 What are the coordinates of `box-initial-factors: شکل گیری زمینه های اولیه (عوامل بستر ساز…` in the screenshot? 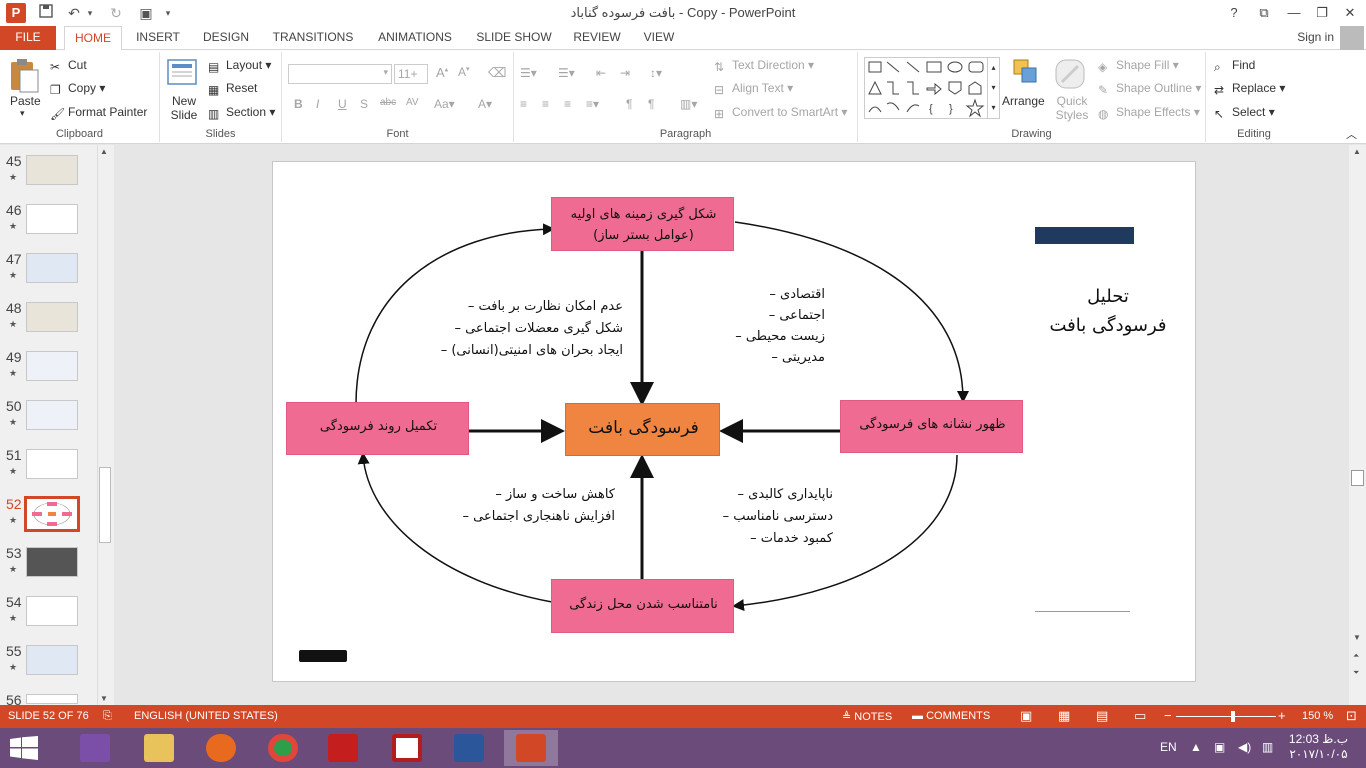 It's located at (642, 224).